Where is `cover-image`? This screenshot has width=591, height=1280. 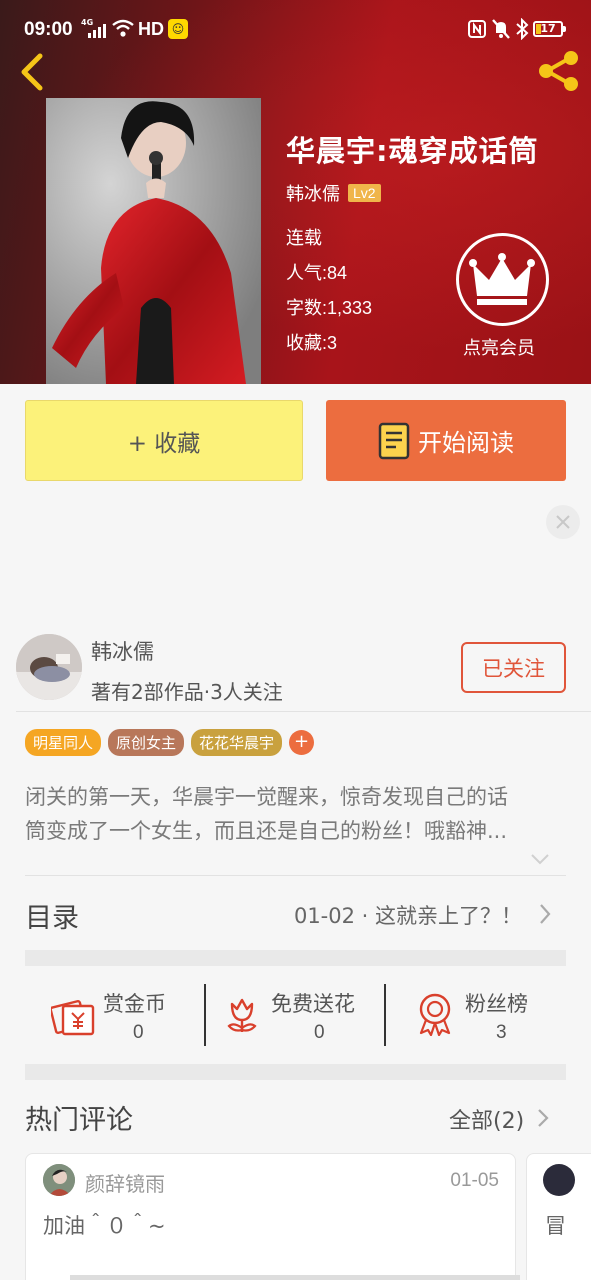
cover-image is located at coordinates (153, 241).